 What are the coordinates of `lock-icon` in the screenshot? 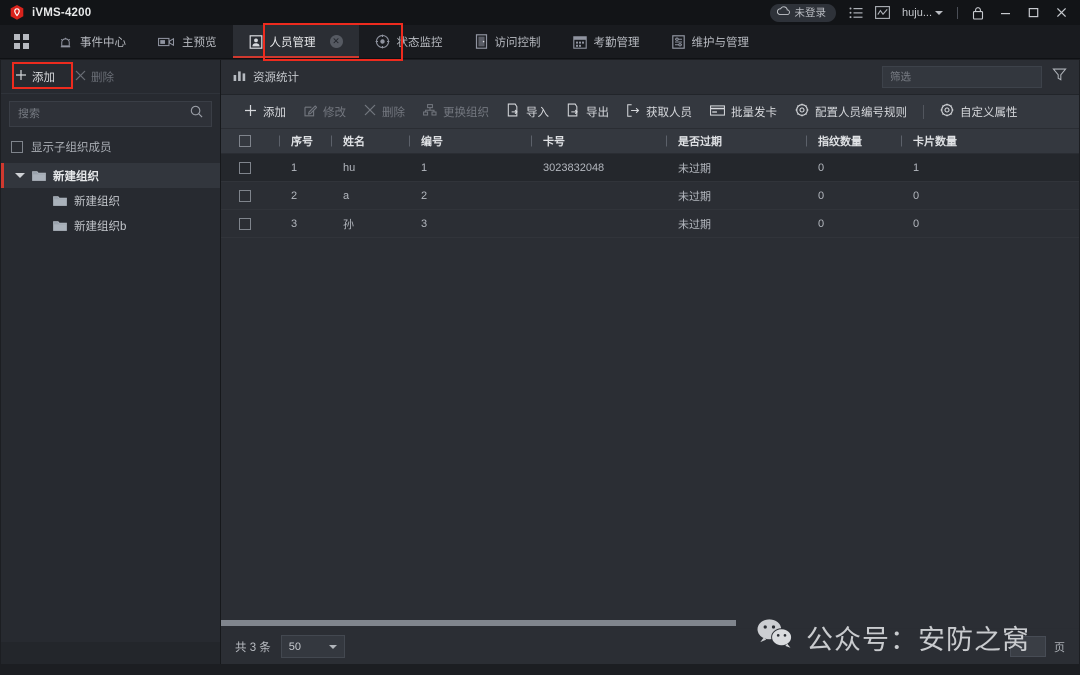 It's located at (978, 13).